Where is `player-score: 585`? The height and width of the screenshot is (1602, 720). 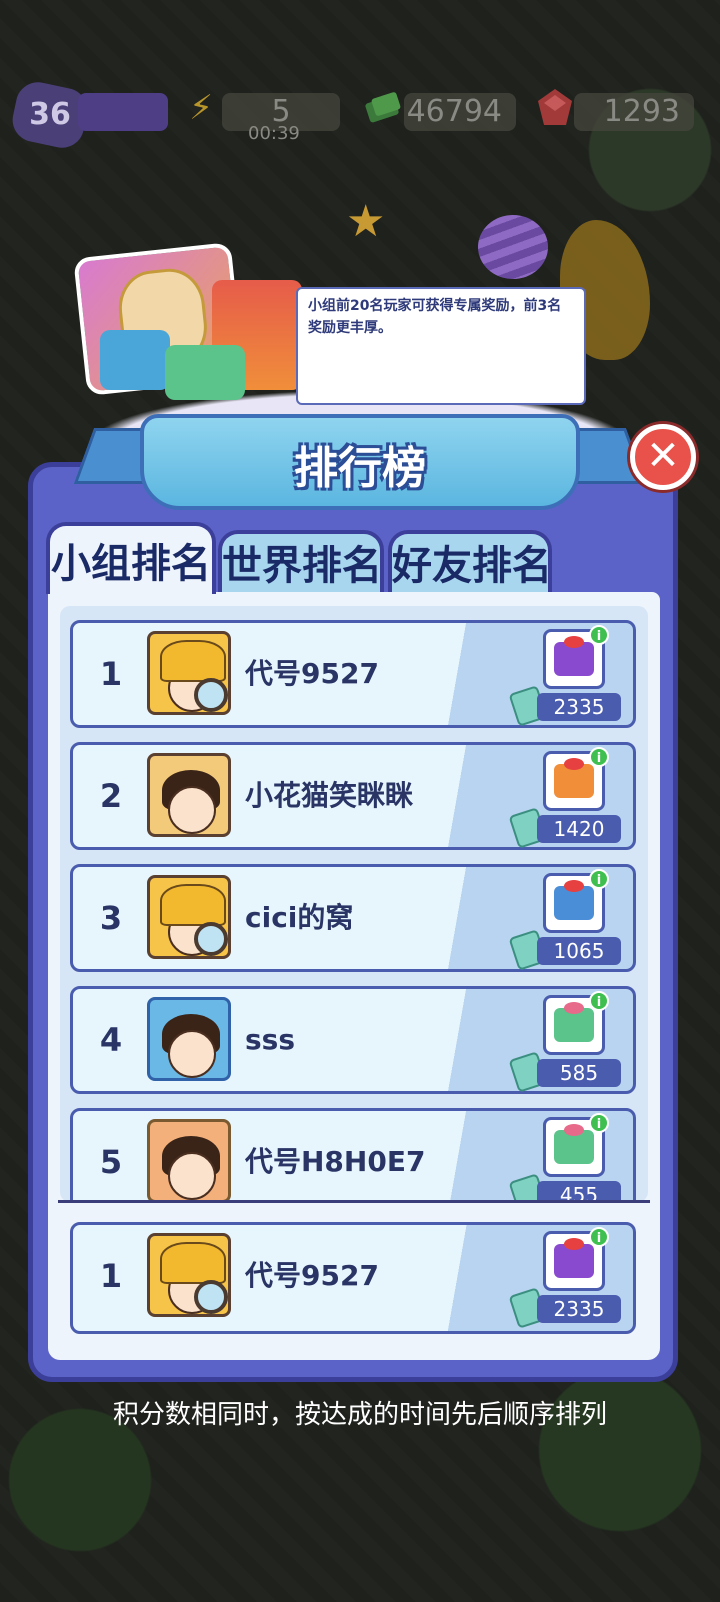
player-score: 585 is located at coordinates (579, 1073).